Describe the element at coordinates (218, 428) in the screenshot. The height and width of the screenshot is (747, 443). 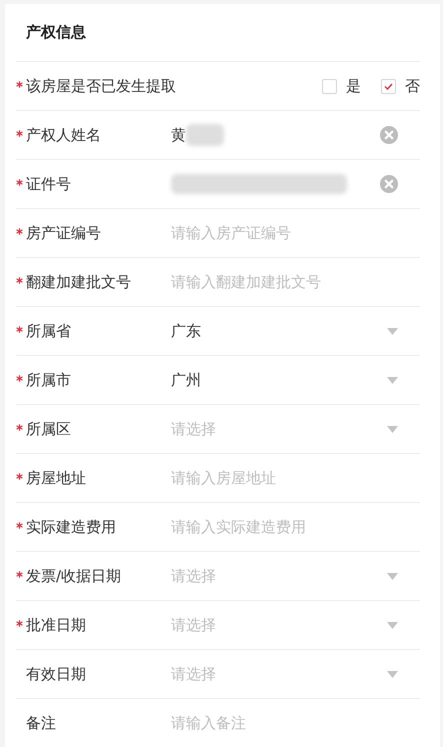
I see `form-field: 所属区 请选择` at that location.